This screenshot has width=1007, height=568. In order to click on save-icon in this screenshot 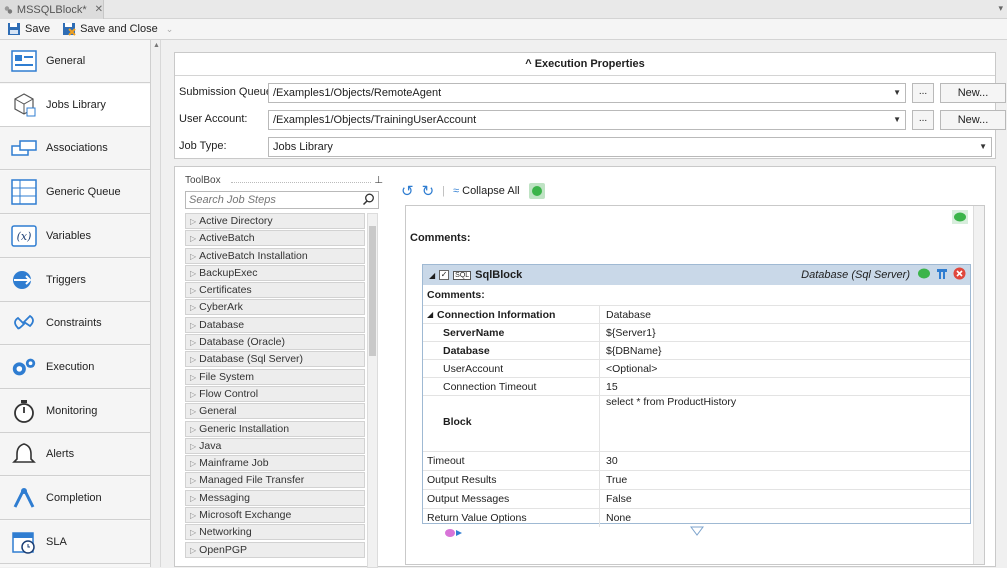, I will do `click(14, 29)`.